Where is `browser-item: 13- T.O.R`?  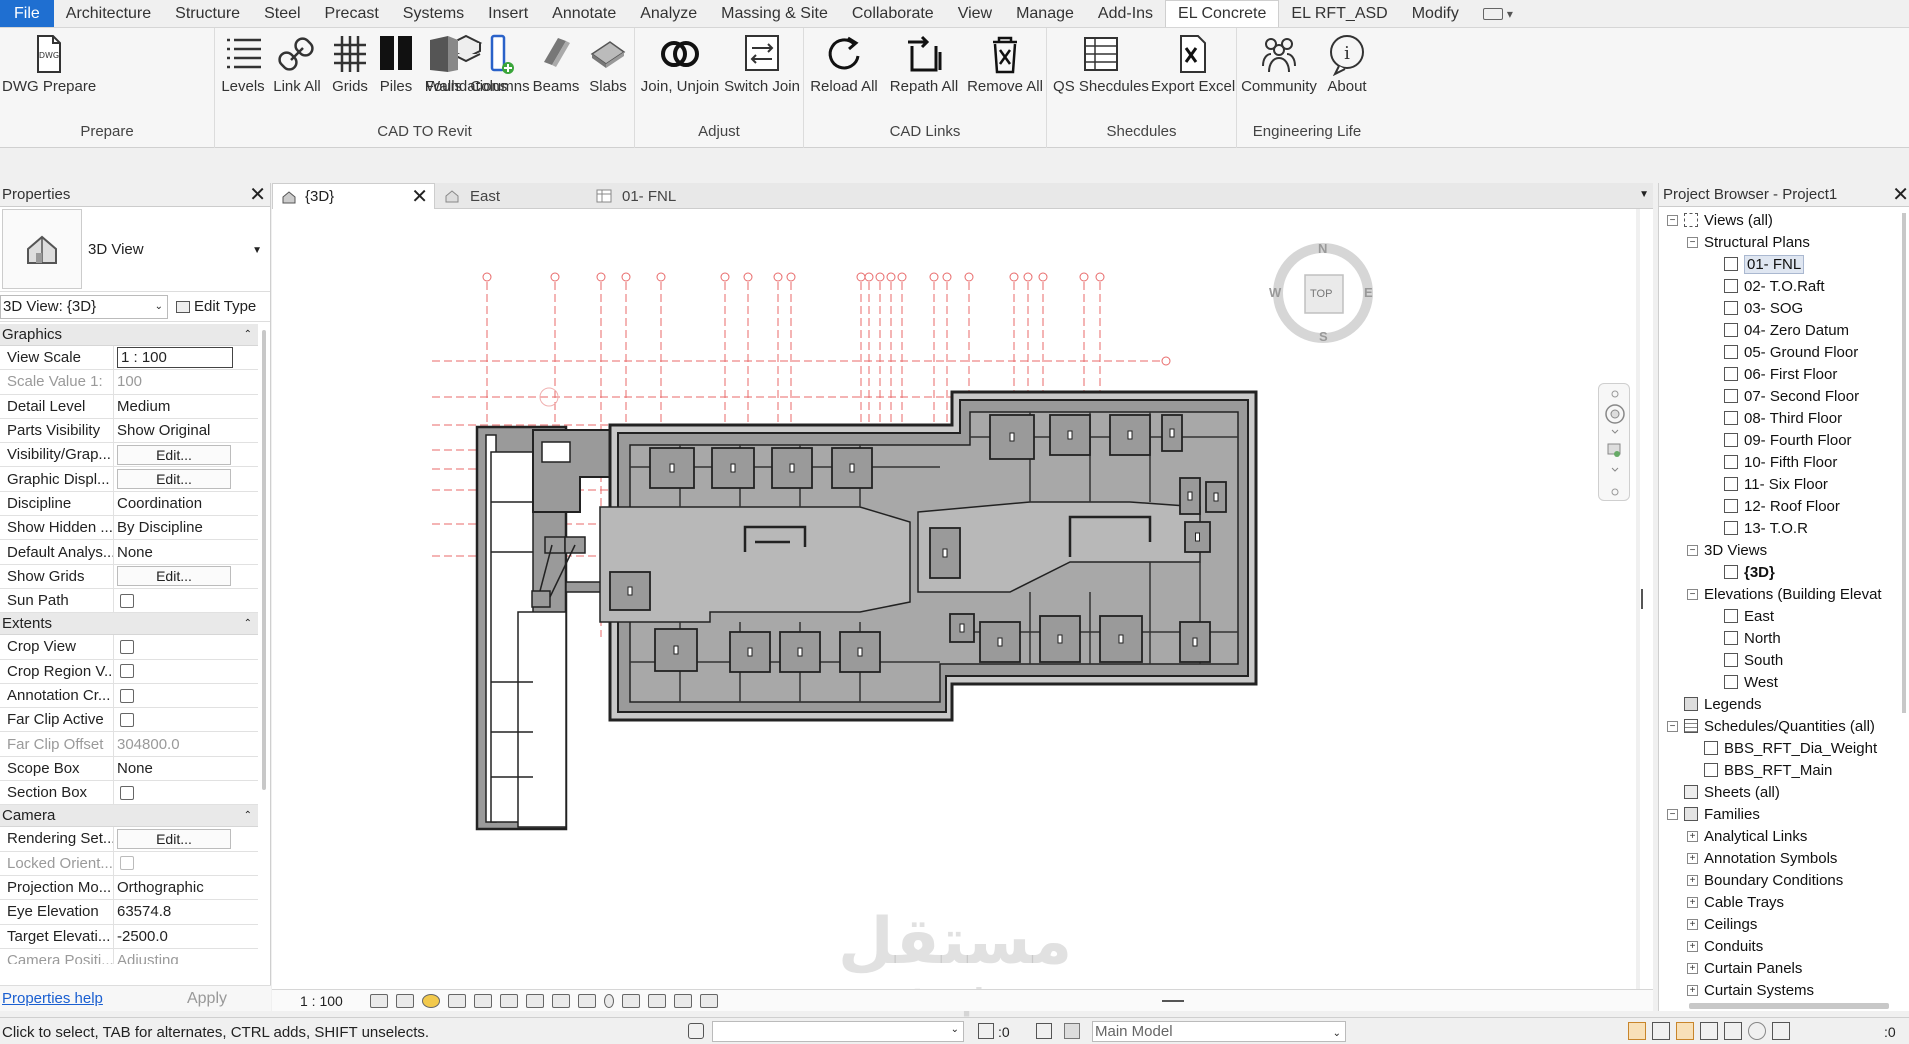 browser-item: 13- T.O.R is located at coordinates (1778, 528).